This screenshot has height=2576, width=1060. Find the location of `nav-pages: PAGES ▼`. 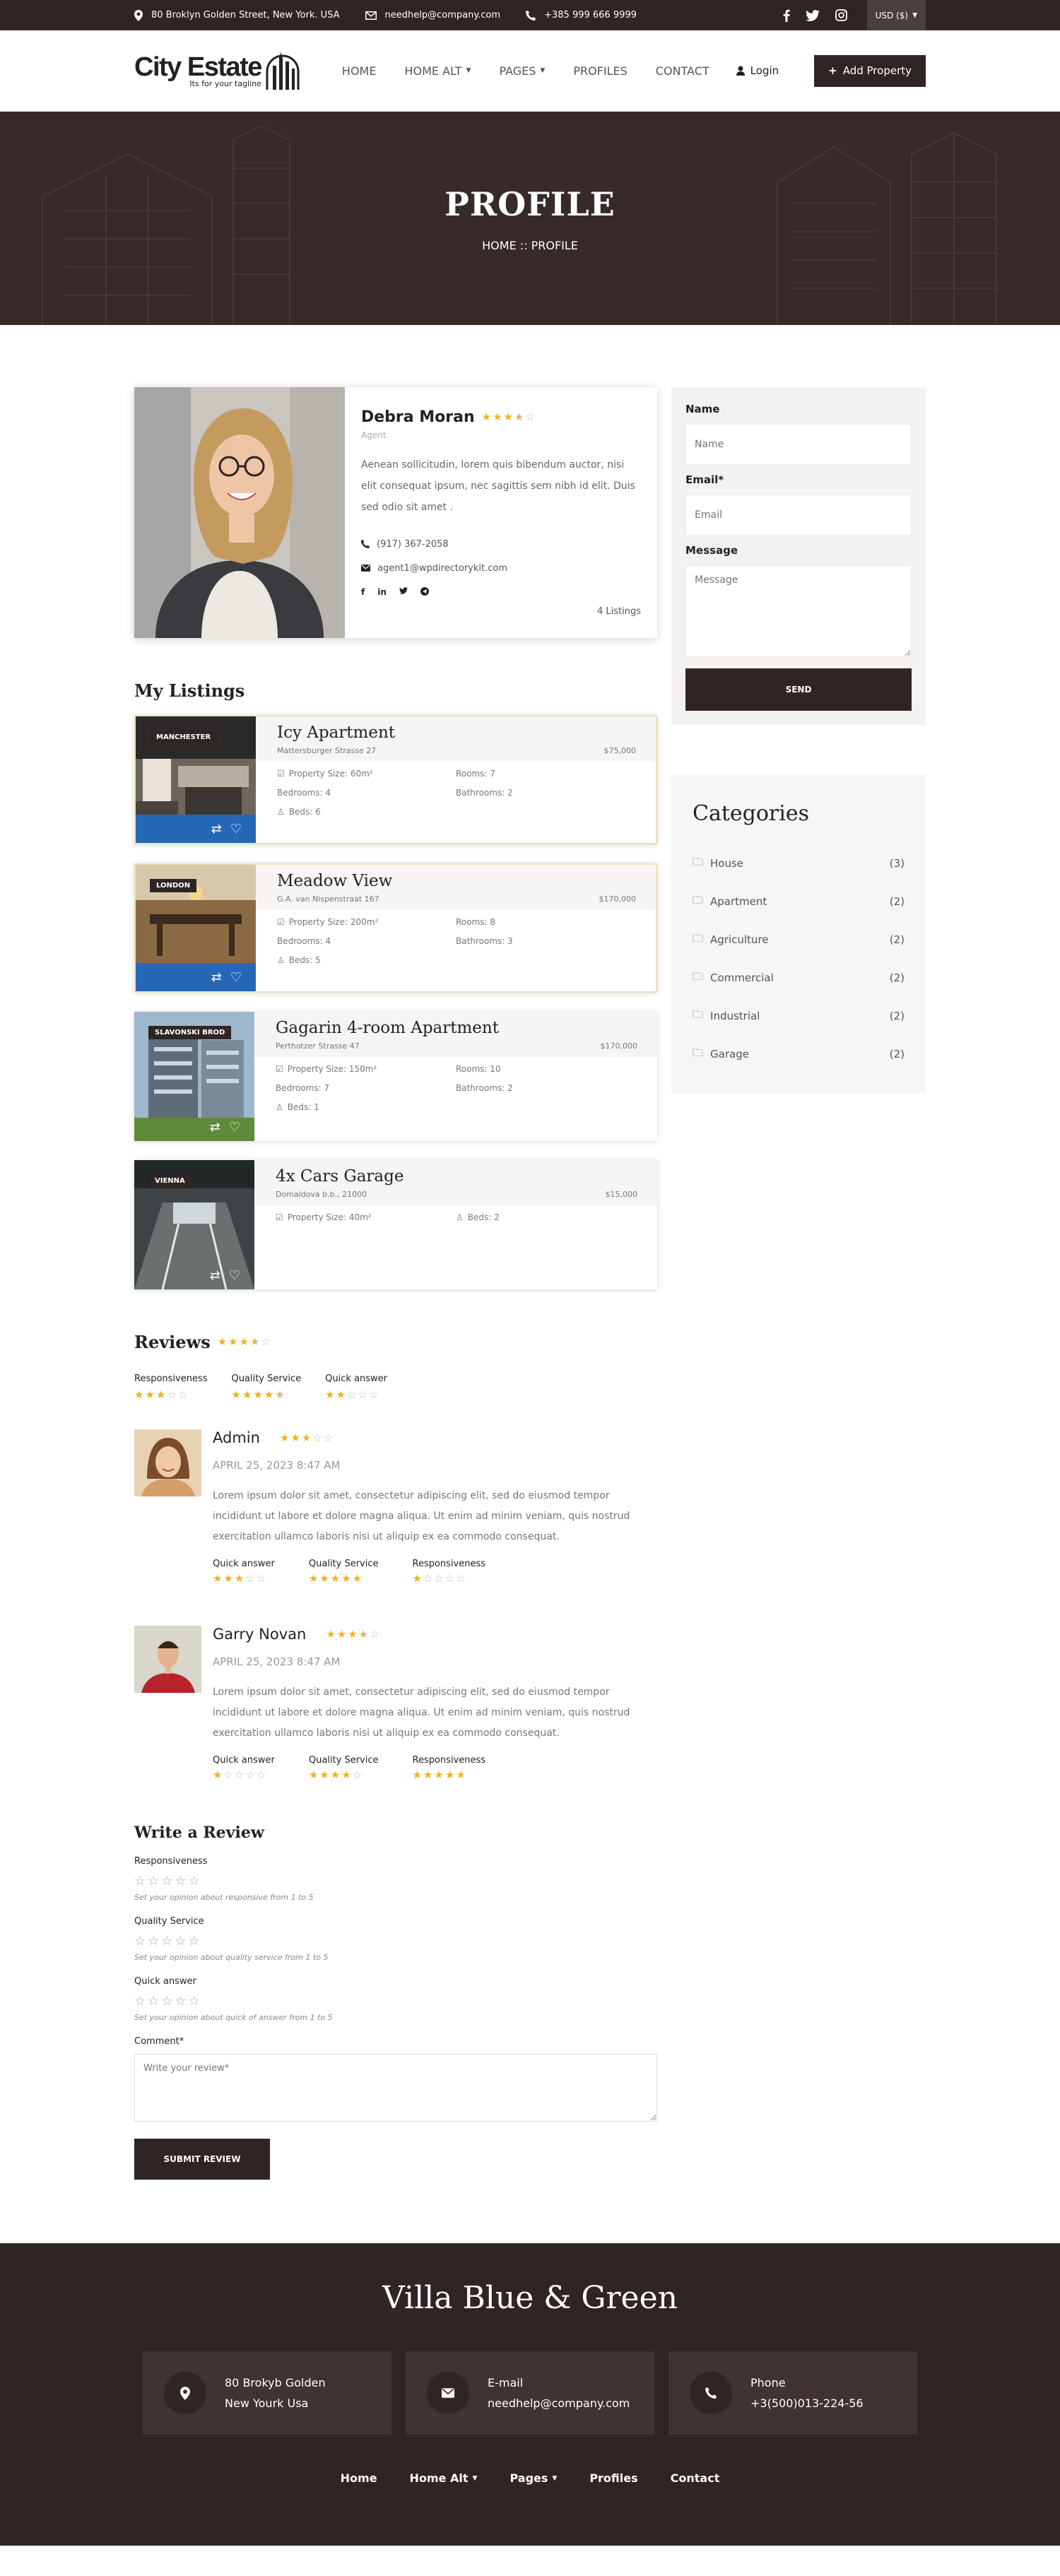

nav-pages: PAGES ▼ is located at coordinates (522, 71).